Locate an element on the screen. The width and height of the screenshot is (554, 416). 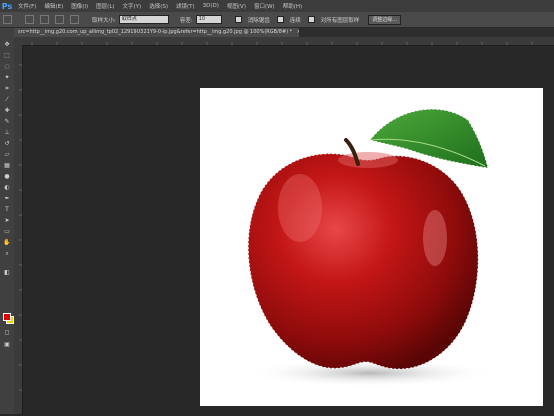
eyedropper-icon: ⁄ is located at coordinates (7, 99).